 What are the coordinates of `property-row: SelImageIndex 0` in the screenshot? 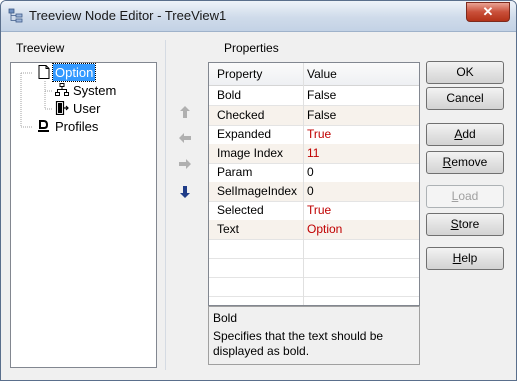 It's located at (314, 192).